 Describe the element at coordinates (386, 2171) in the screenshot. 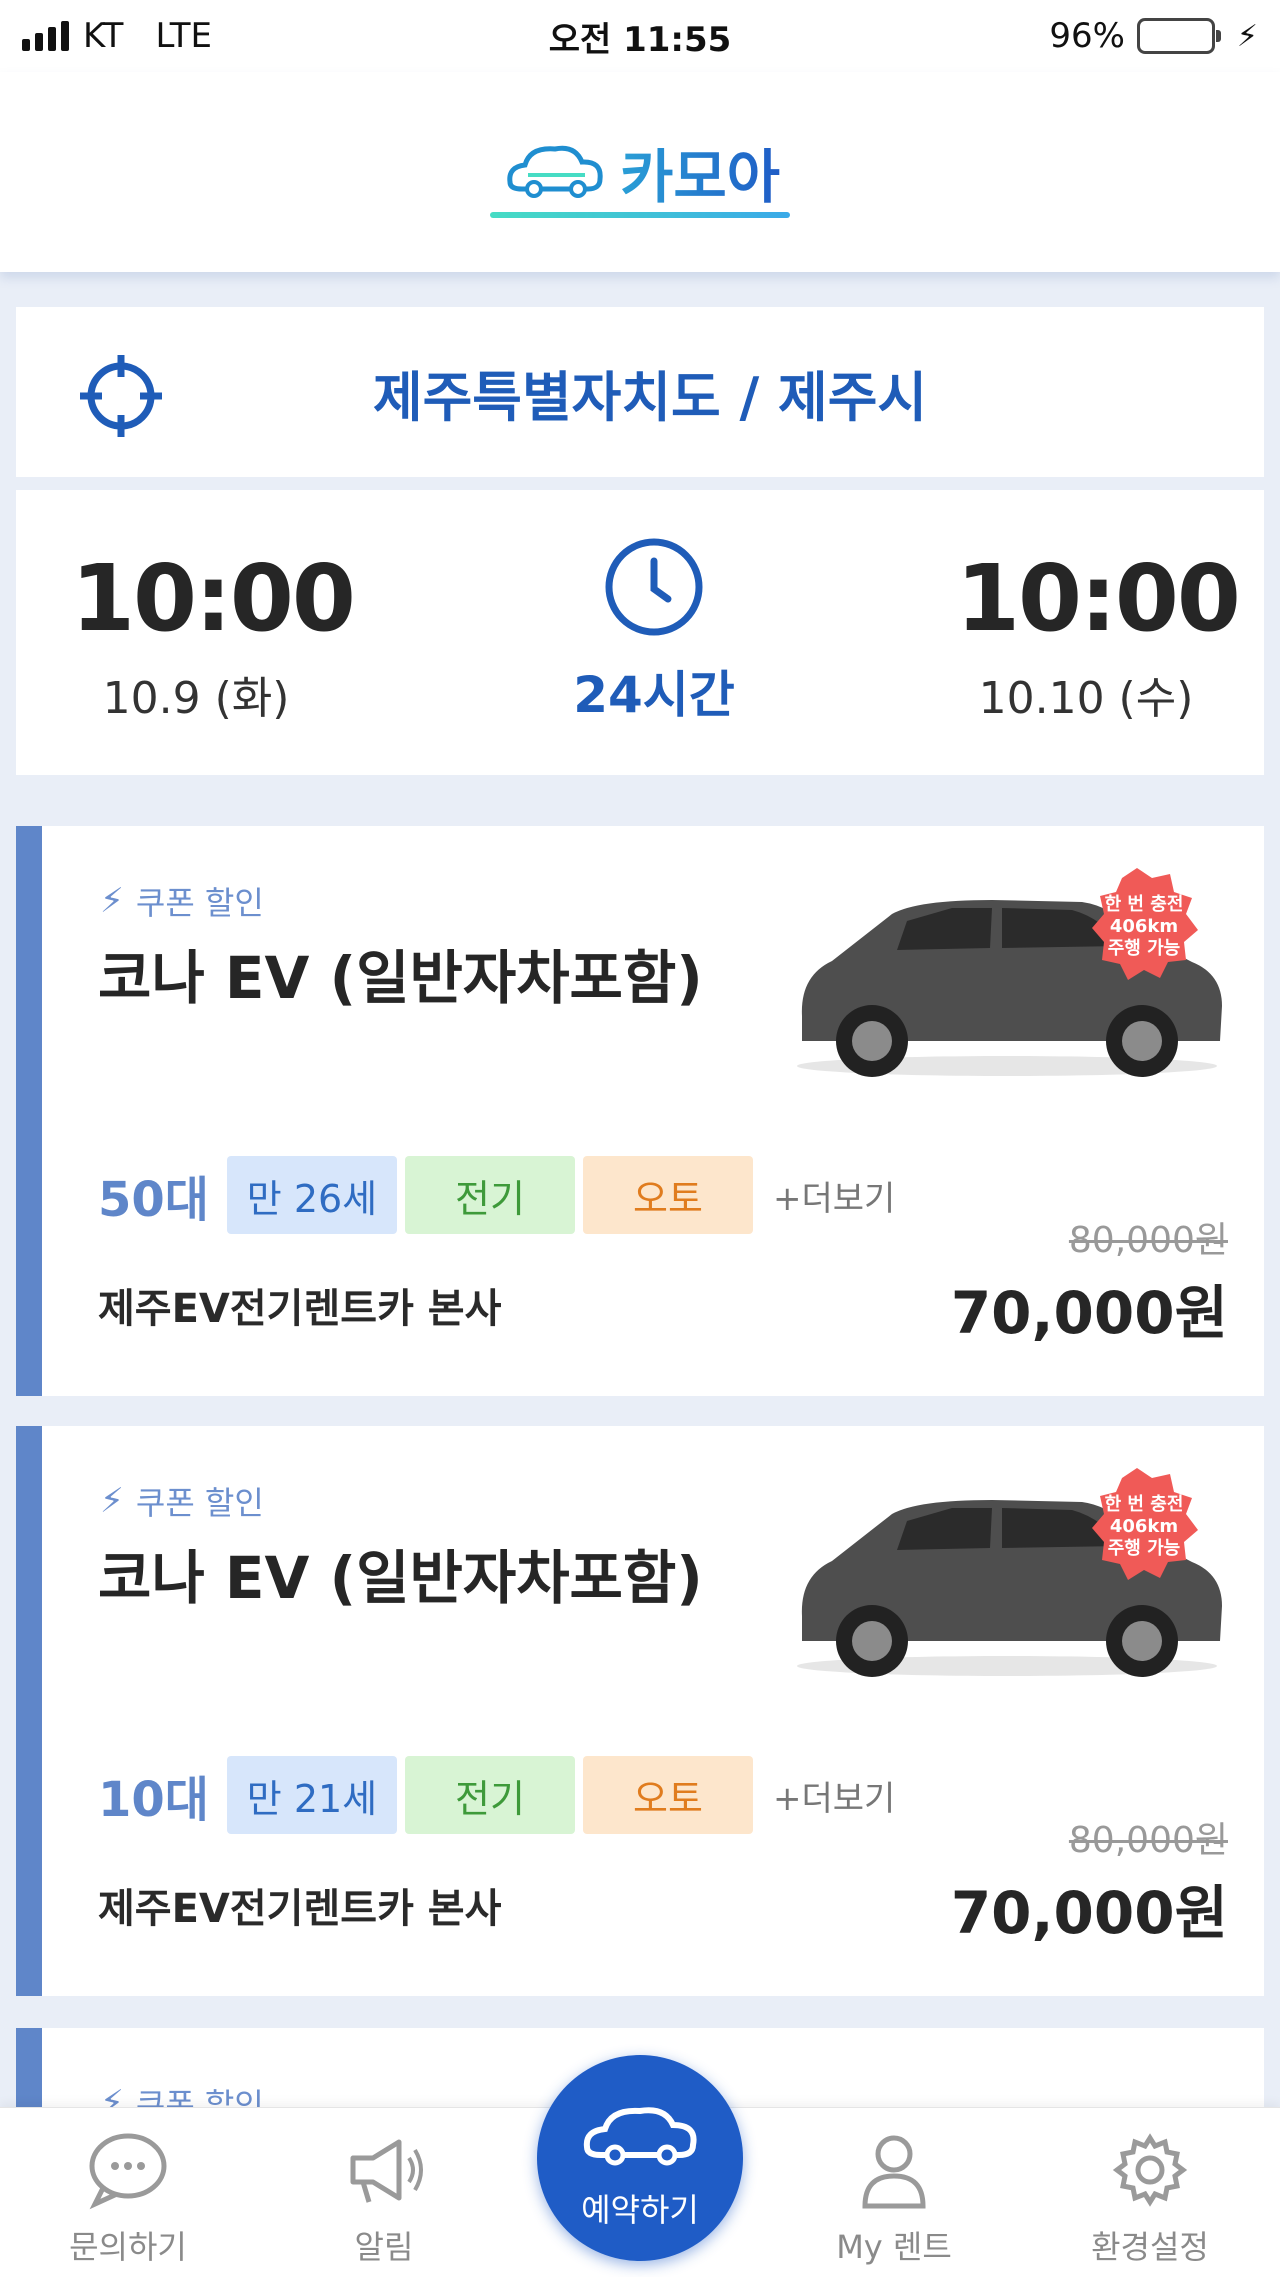

I see `megaphone-icon` at that location.